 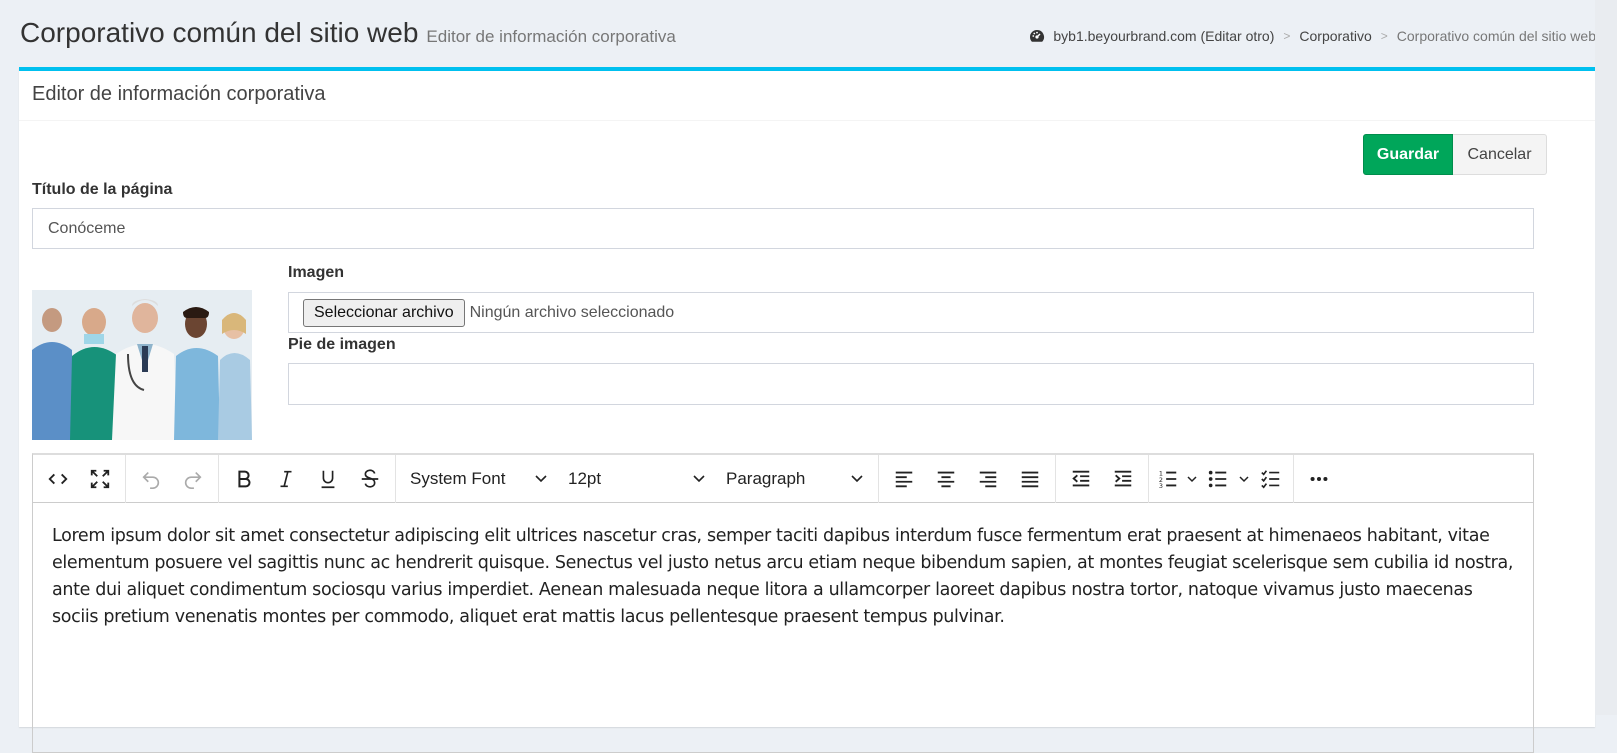 I want to click on toolbar-group-align, so click(x=967, y=478).